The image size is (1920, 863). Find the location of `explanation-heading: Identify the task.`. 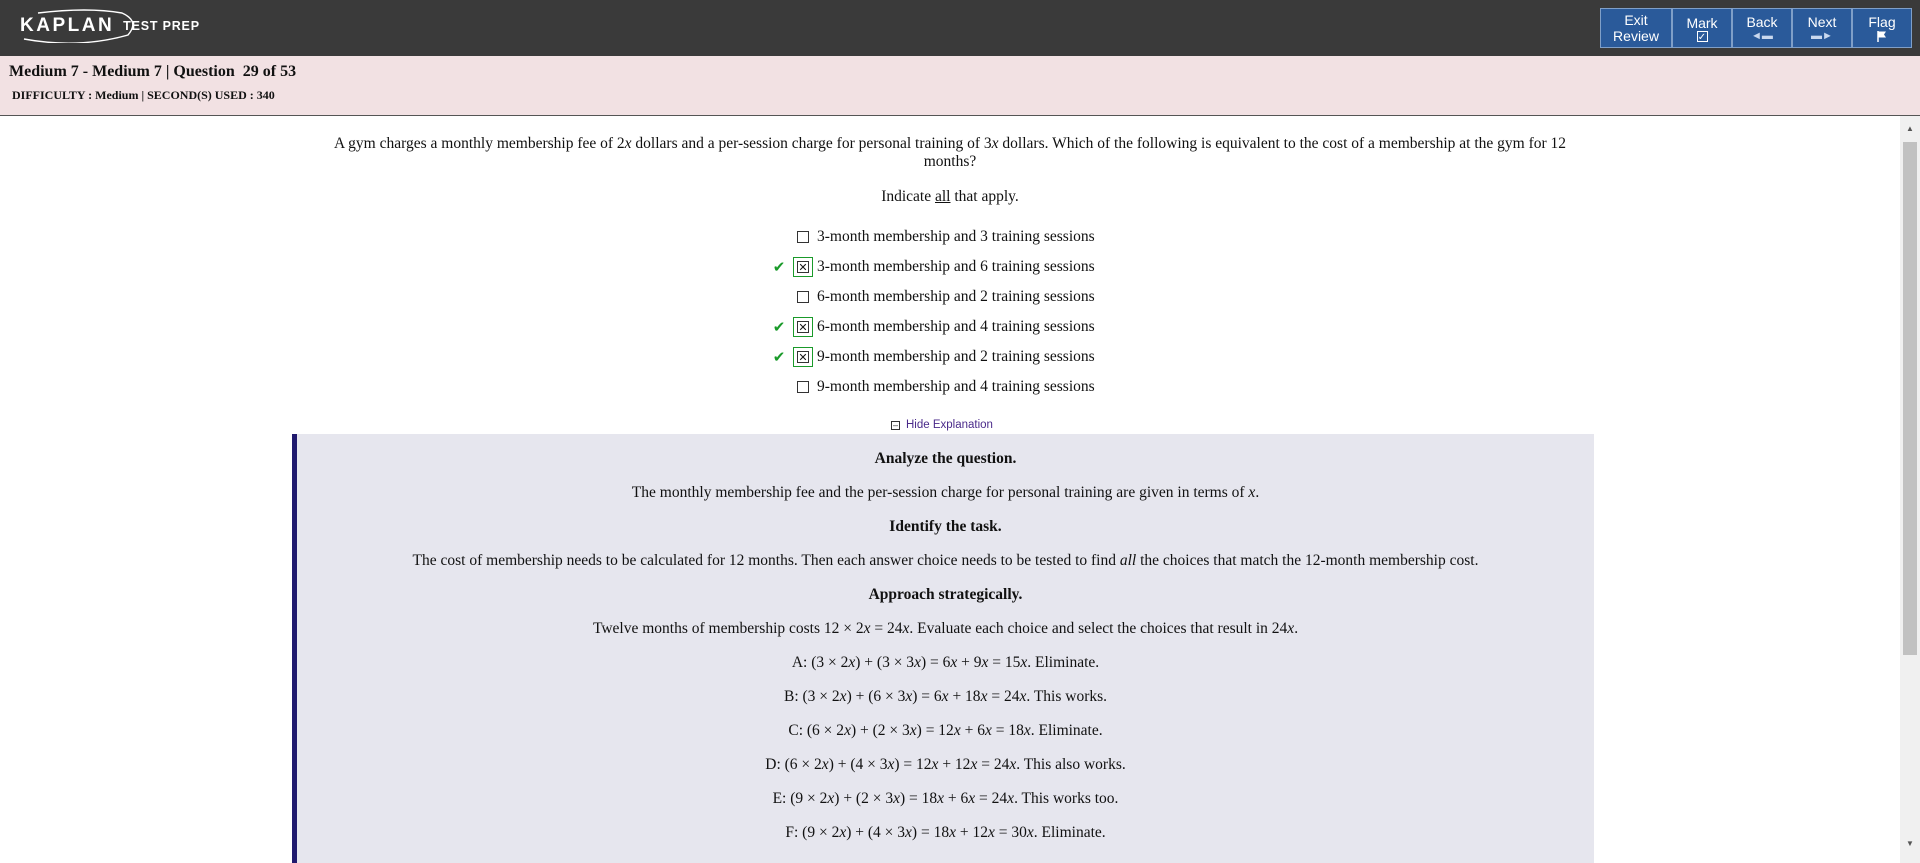

explanation-heading: Identify the task. is located at coordinates (945, 526).